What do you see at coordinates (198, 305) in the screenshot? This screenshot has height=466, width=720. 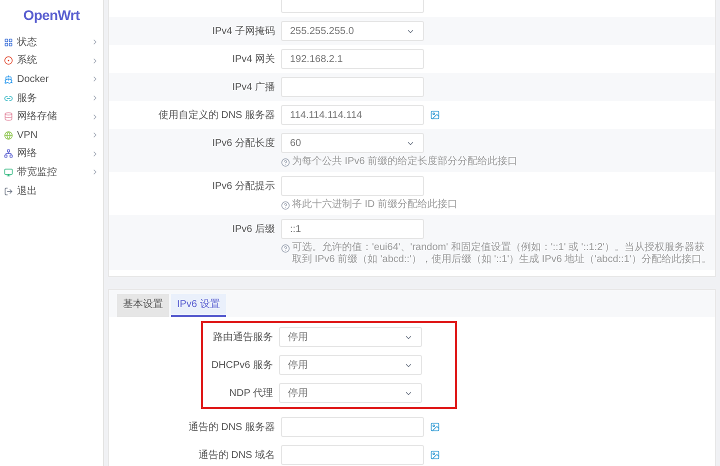 I see `tab: IPv6 设置` at bounding box center [198, 305].